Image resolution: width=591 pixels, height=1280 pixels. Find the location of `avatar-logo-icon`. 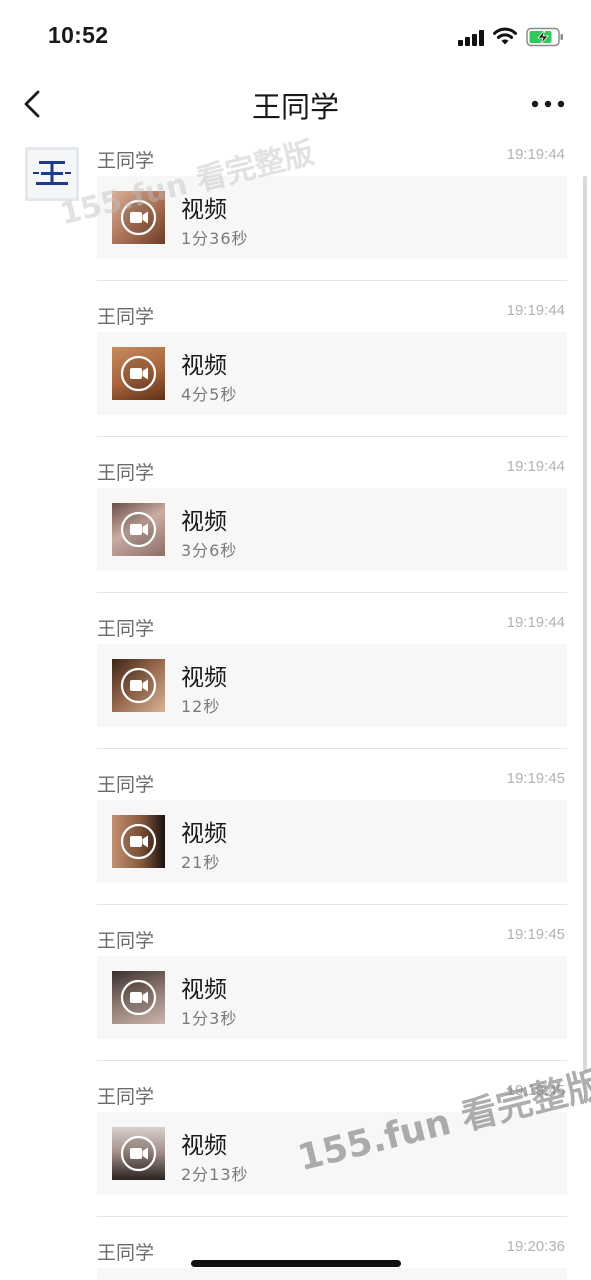

avatar-logo-icon is located at coordinates (52, 174).